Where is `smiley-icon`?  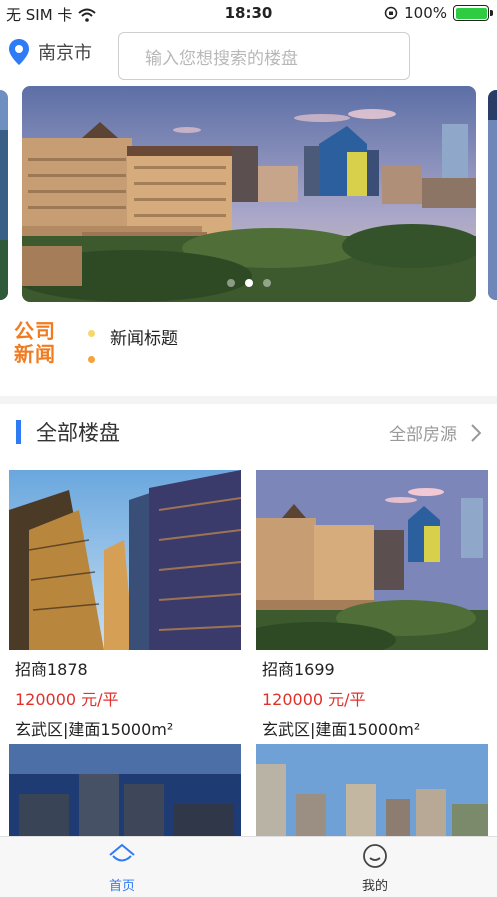
smiley-icon is located at coordinates (375, 856).